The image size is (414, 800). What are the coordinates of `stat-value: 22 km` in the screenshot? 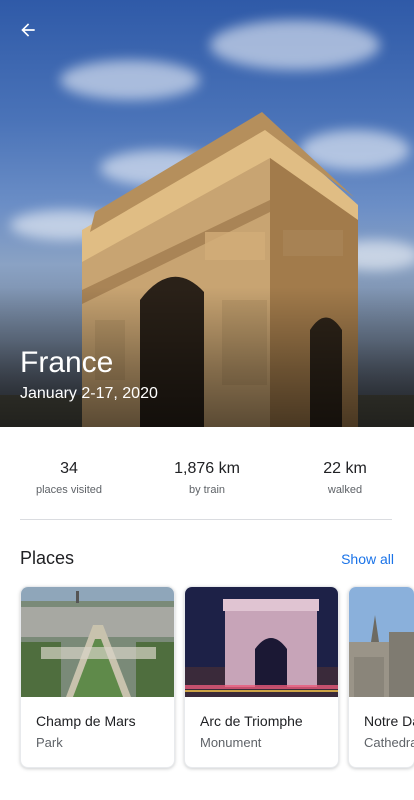 It's located at (345, 468).